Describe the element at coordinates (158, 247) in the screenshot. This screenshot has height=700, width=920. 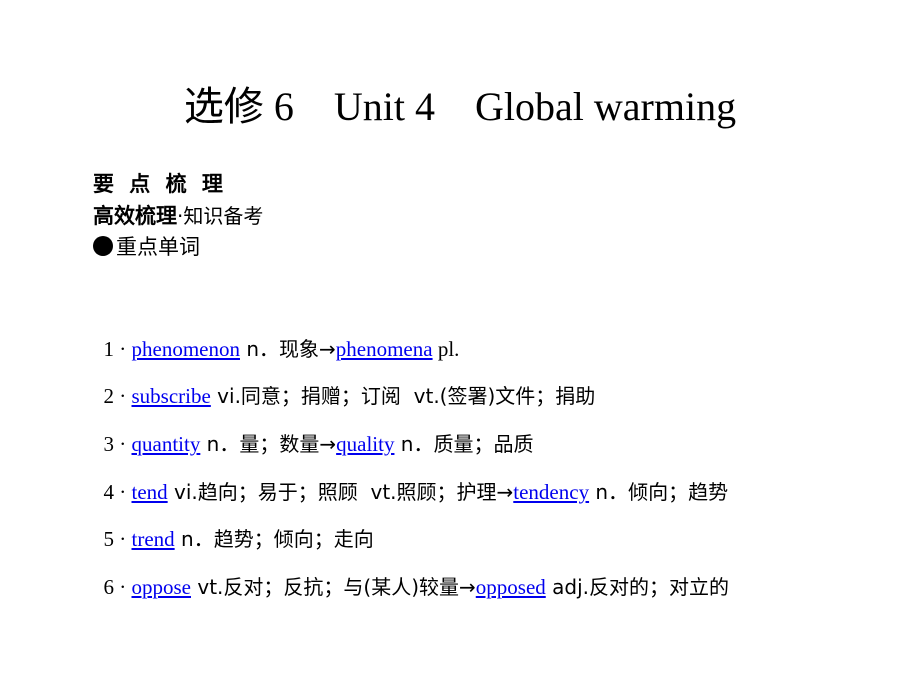
I see `category-text: 重点单词` at that location.